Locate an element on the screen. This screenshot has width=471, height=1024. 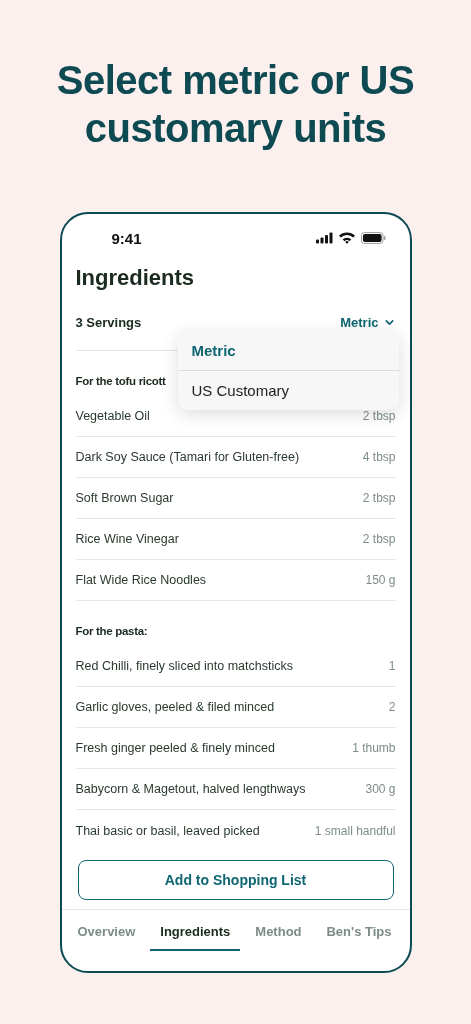
ingredient-amount: 4 tbsp is located at coordinates (379, 457).